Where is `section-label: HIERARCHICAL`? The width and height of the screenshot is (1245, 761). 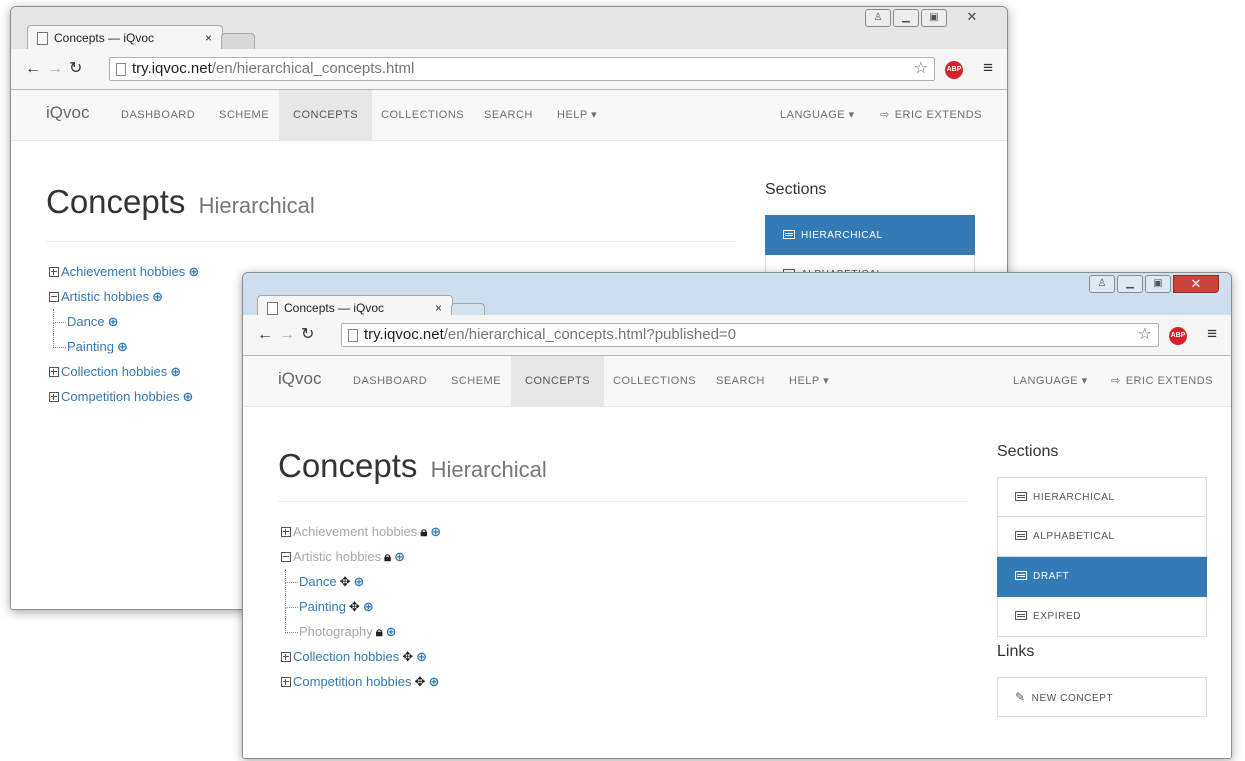
section-label: HIERARCHICAL is located at coordinates (842, 235).